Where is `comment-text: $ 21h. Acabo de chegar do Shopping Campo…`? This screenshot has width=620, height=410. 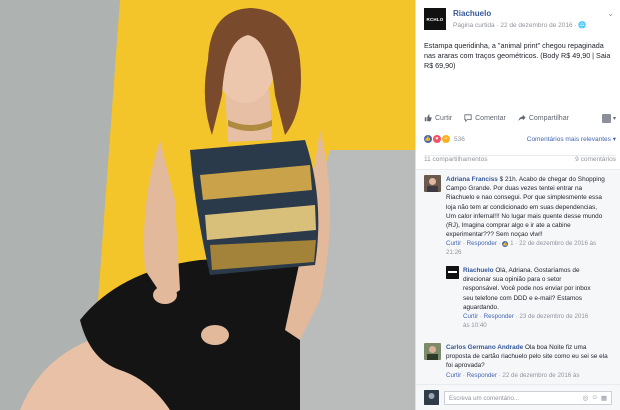
comment-text: $ 21h. Acabo de chegar do Shopping Campo… is located at coordinates (525, 207).